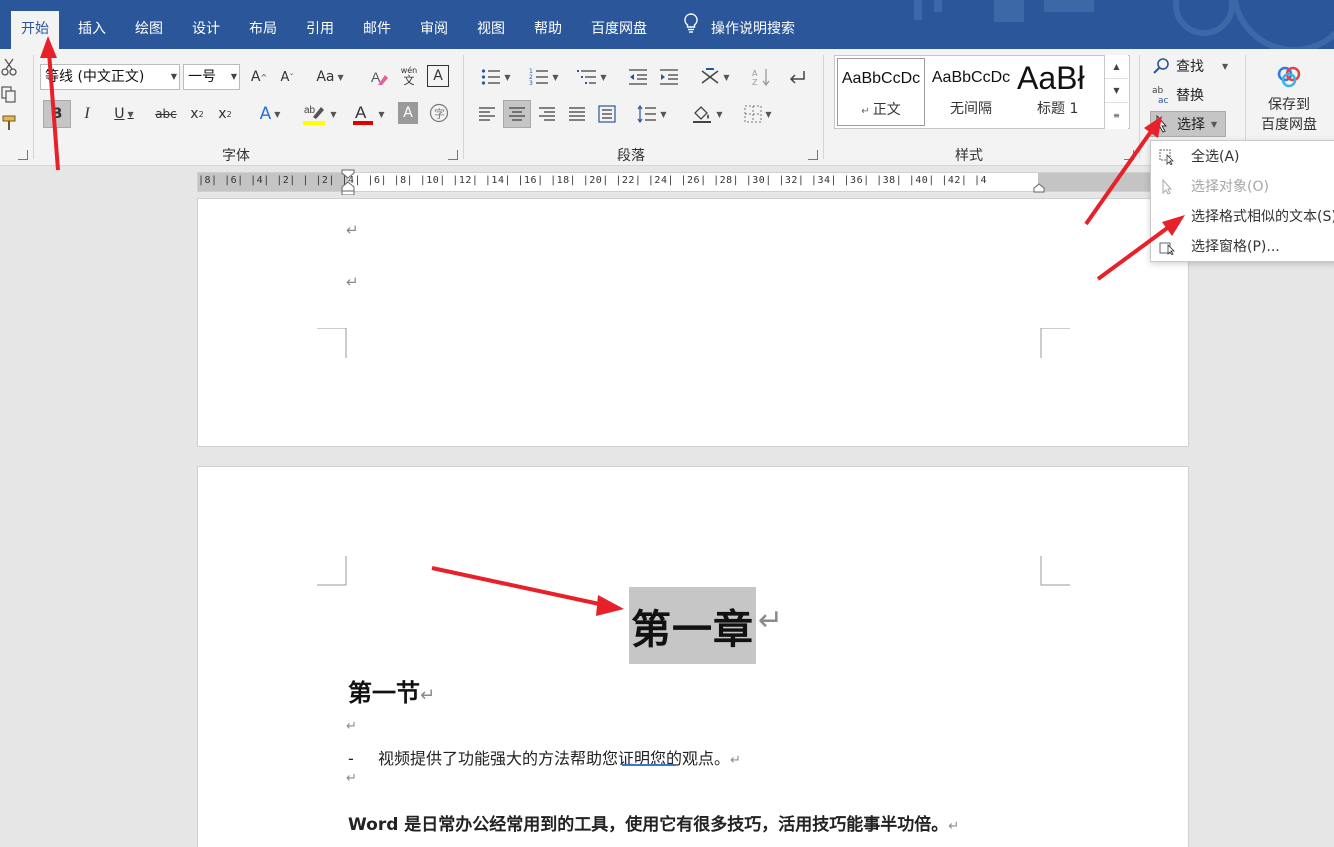 This screenshot has height=847, width=1334. Describe the element at coordinates (361, 112) in the screenshot. I see `svg-text: A` at that location.